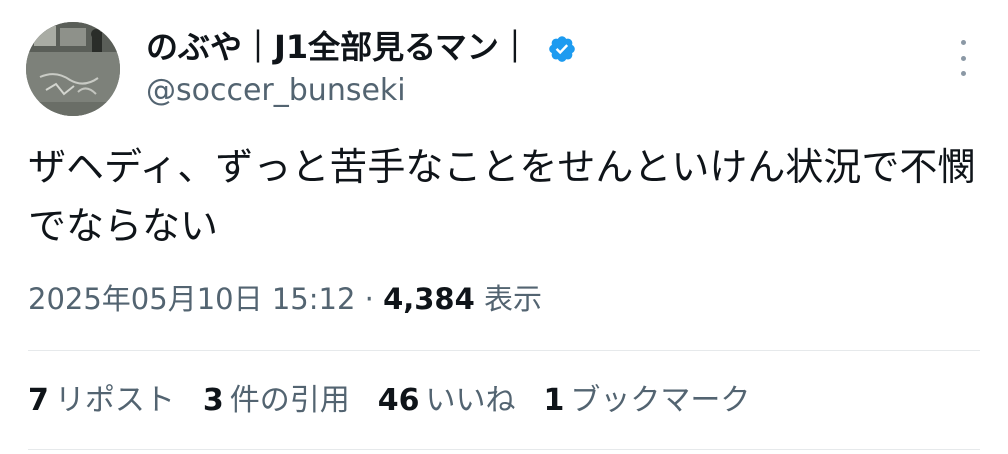 The height and width of the screenshot is (454, 1008). What do you see at coordinates (562, 47) in the screenshot?
I see `verified-badge-icon` at bounding box center [562, 47].